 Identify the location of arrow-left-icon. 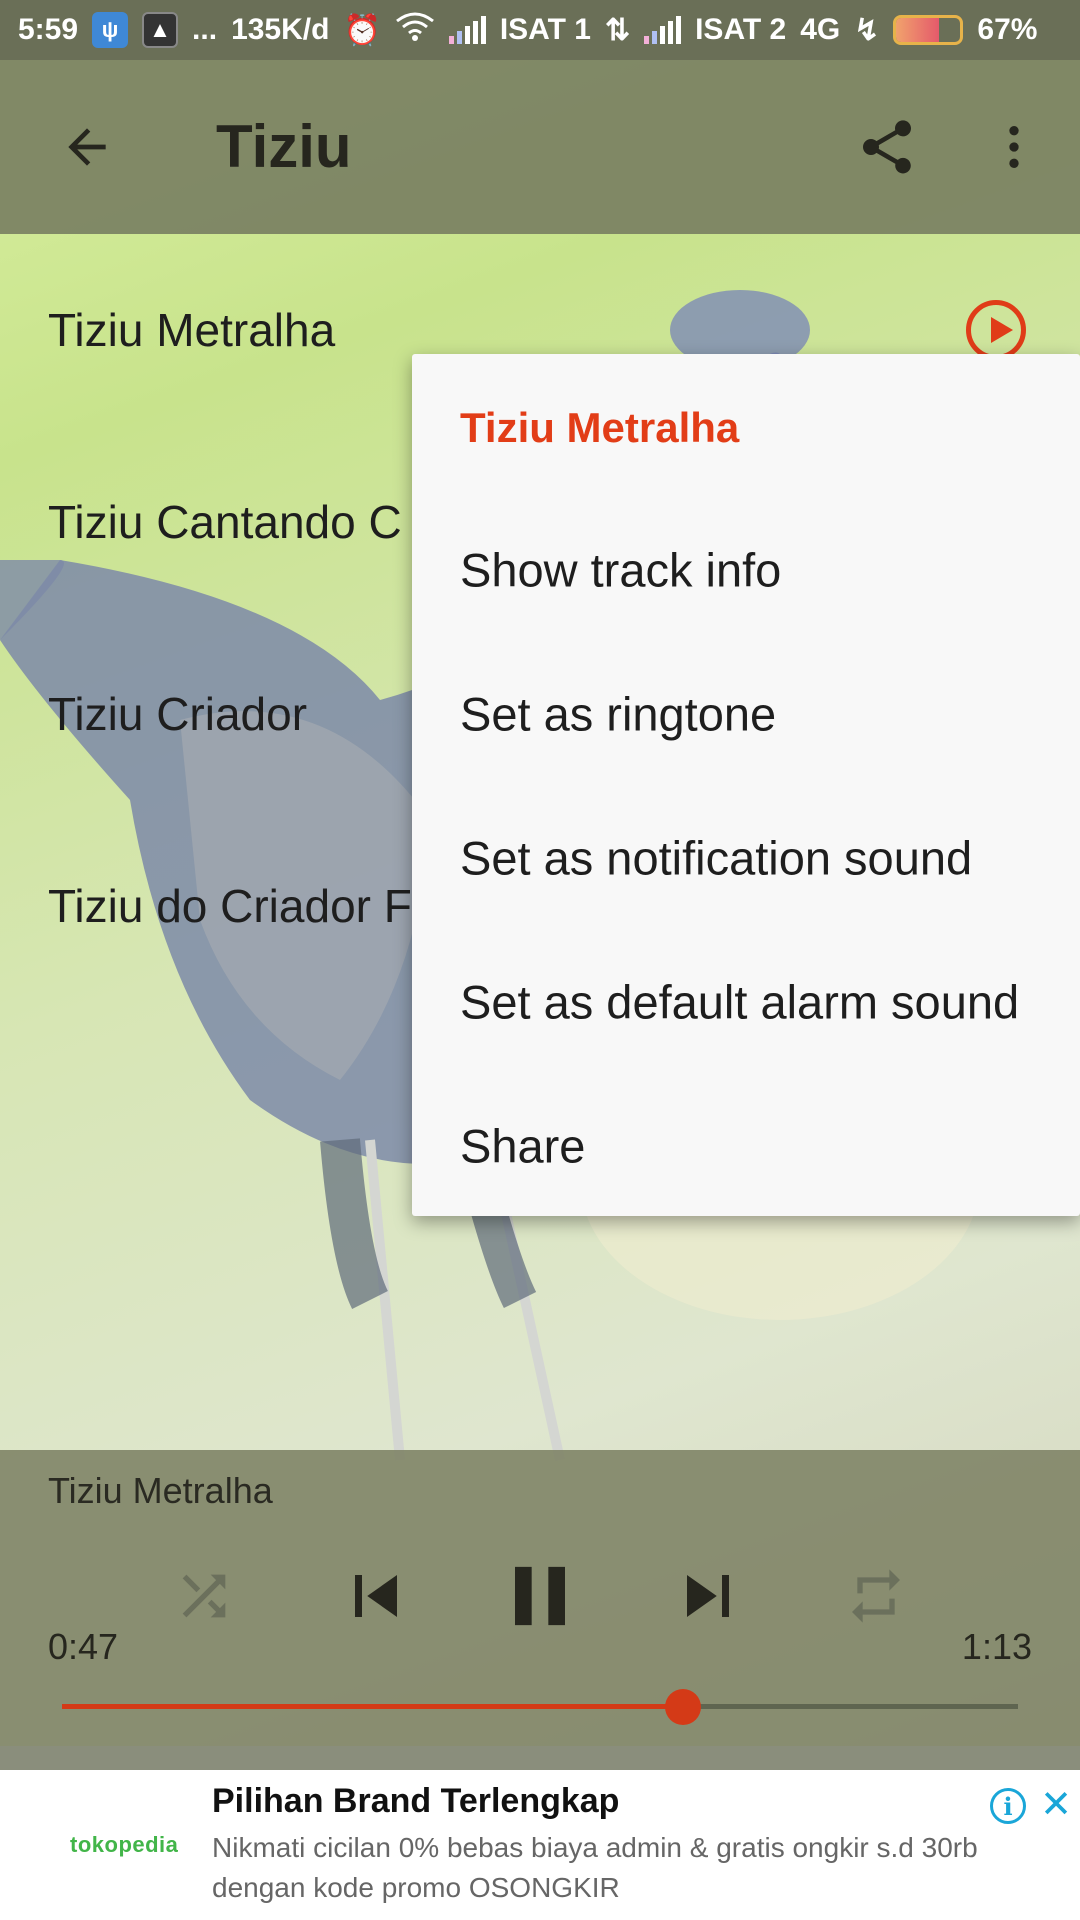
(87, 147).